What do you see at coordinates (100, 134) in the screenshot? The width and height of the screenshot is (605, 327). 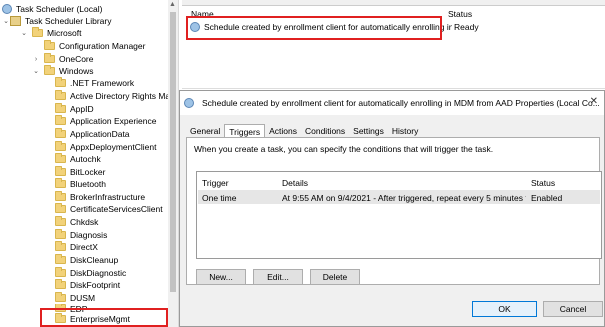 I see `tree-item-label: ApplicationData` at bounding box center [100, 134].